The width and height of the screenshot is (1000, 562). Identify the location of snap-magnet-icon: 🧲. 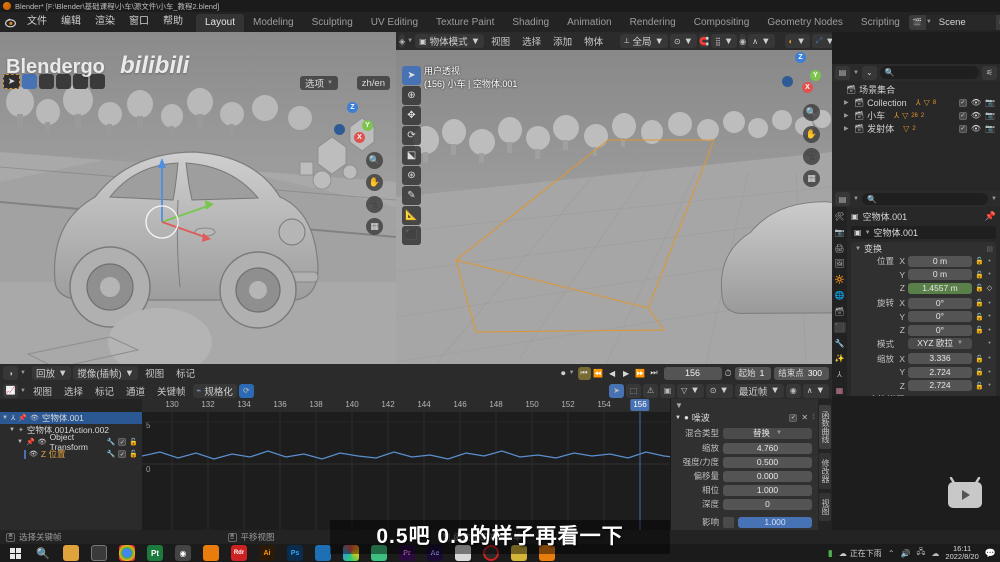
(704, 41).